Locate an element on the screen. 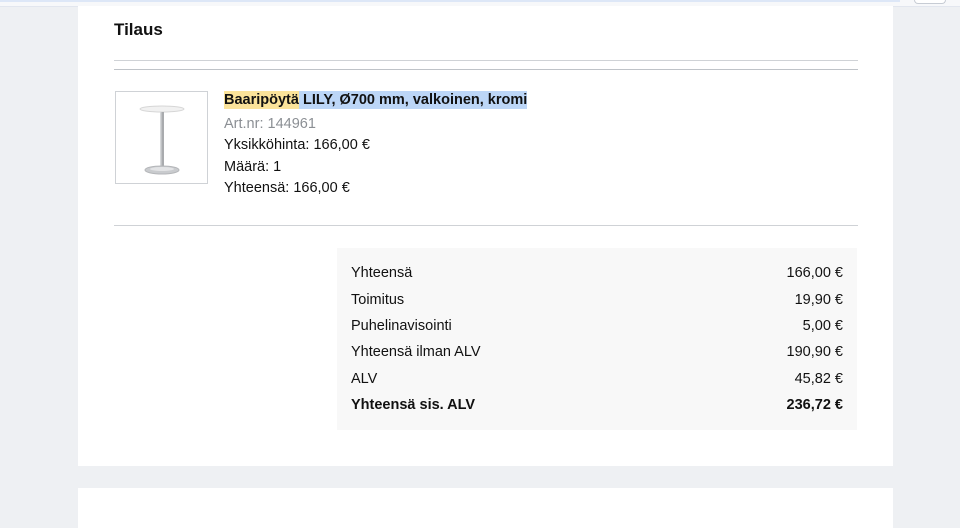 The width and height of the screenshot is (960, 528). product-article: Art.nr: 144961 is located at coordinates (270, 124).